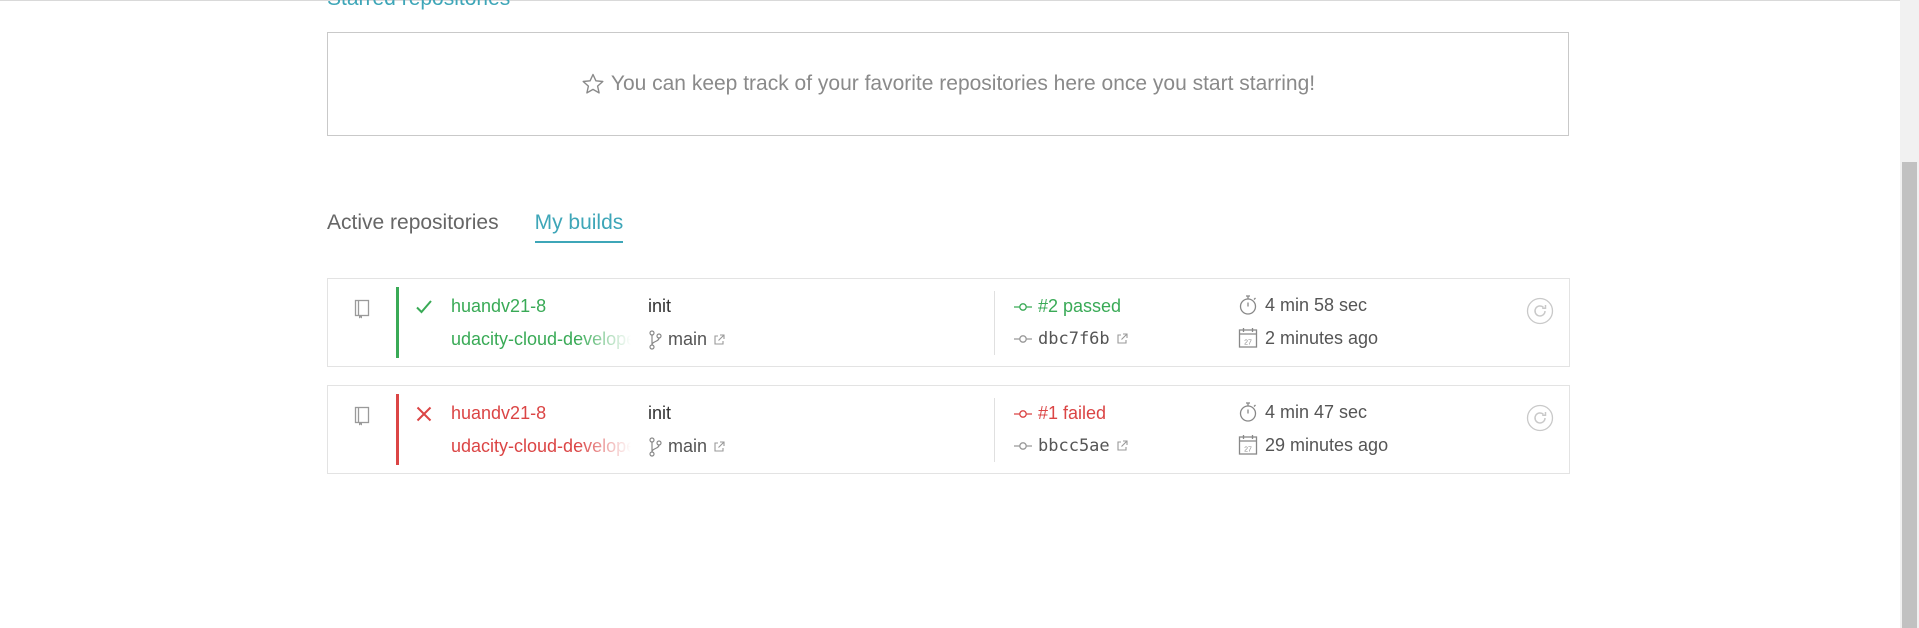 The image size is (1919, 628). Describe the element at coordinates (1327, 444) in the screenshot. I see `finished-value: 29 minutes ago` at that location.